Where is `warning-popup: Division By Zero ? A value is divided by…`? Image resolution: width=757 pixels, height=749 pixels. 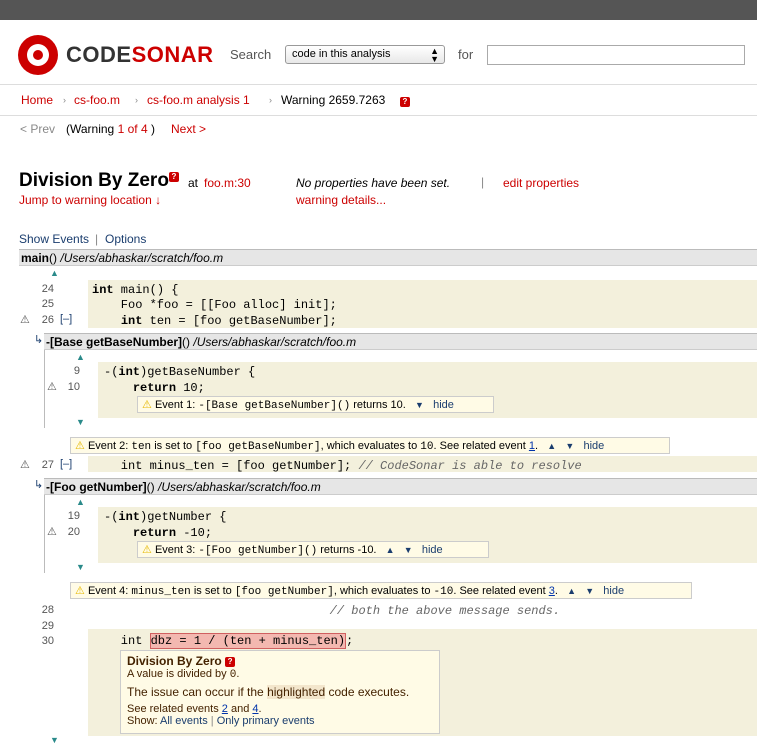 warning-popup: Division By Zero ? A value is divided by… is located at coordinates (280, 692).